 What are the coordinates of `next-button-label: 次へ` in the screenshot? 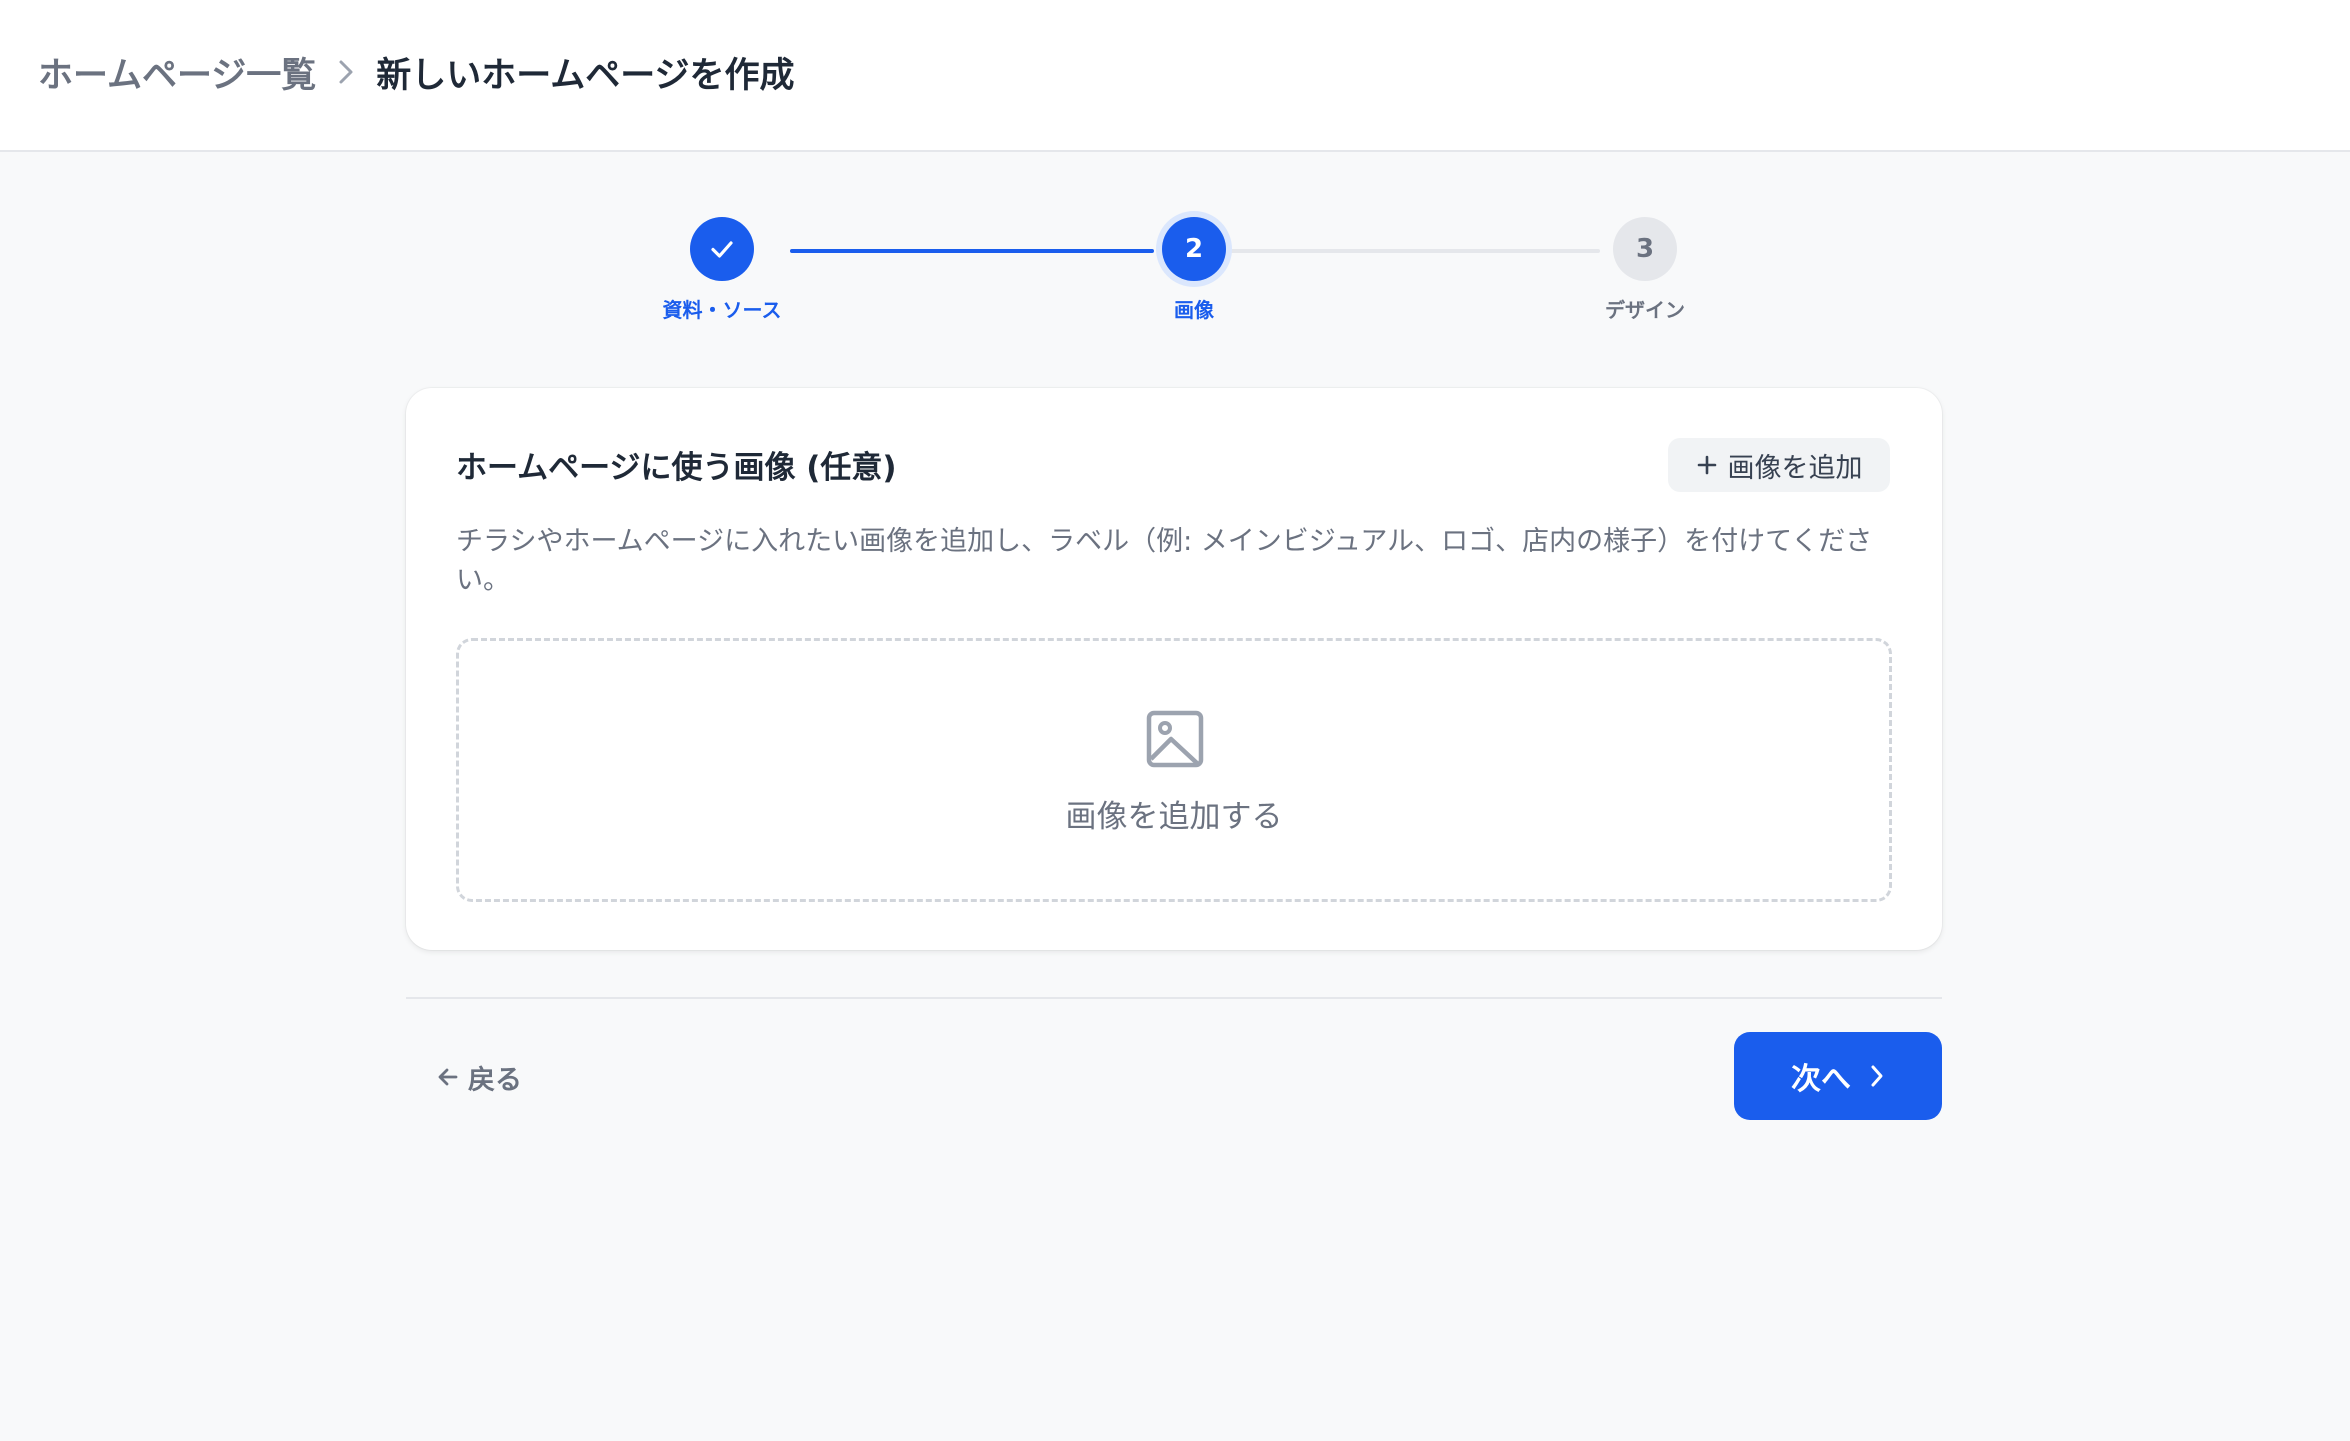 It's located at (1821, 1079).